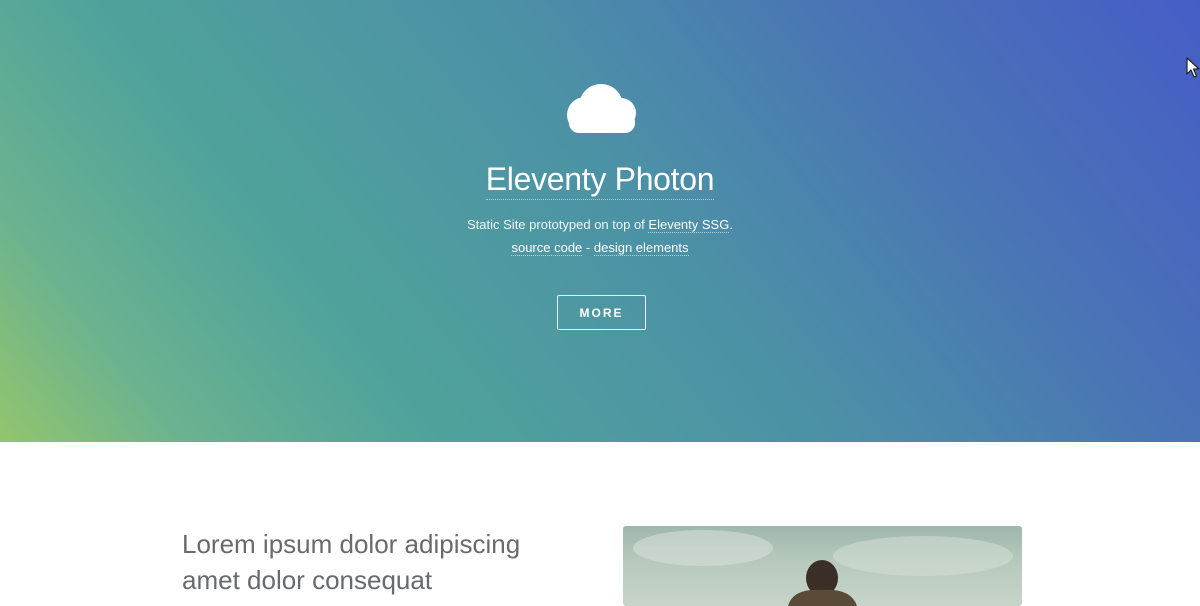  What do you see at coordinates (558, 224) in the screenshot?
I see `description-text: Static Site prototyped on top of` at bounding box center [558, 224].